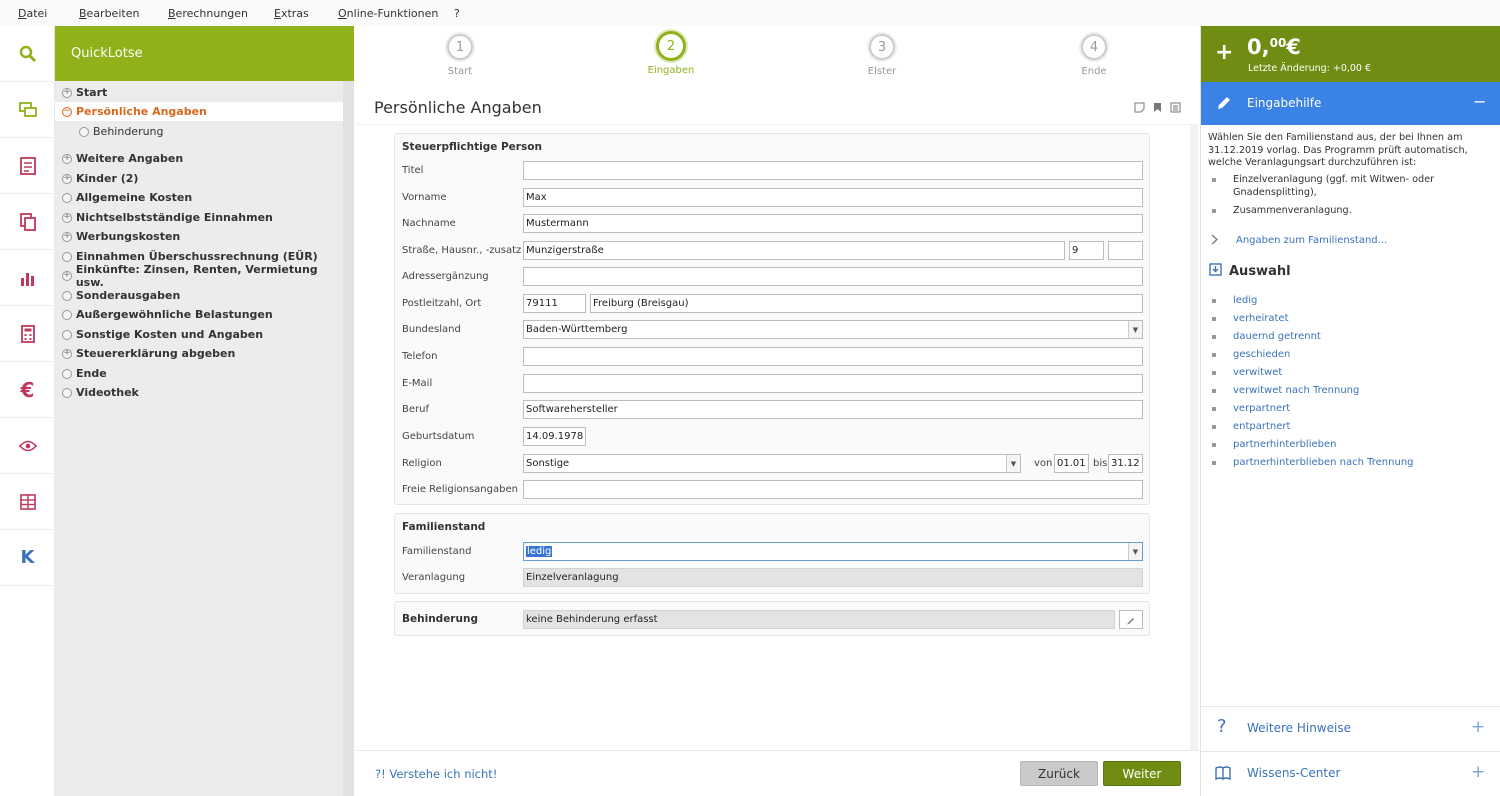 The height and width of the screenshot is (796, 1500). I want to click on k-icon: K, so click(27, 558).